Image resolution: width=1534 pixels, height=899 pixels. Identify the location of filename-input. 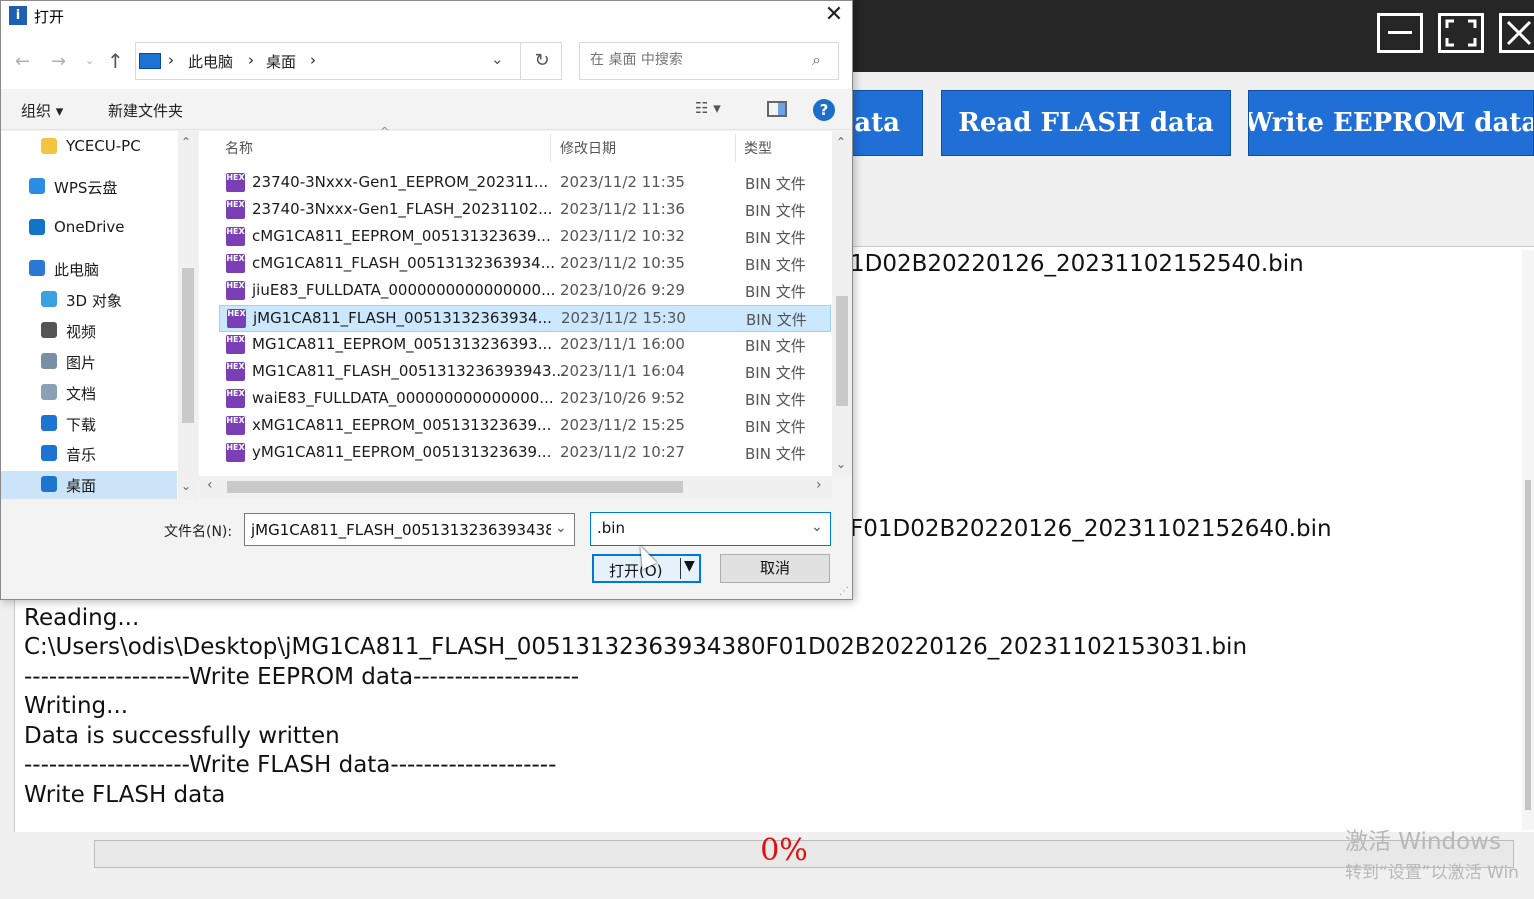
(401, 530).